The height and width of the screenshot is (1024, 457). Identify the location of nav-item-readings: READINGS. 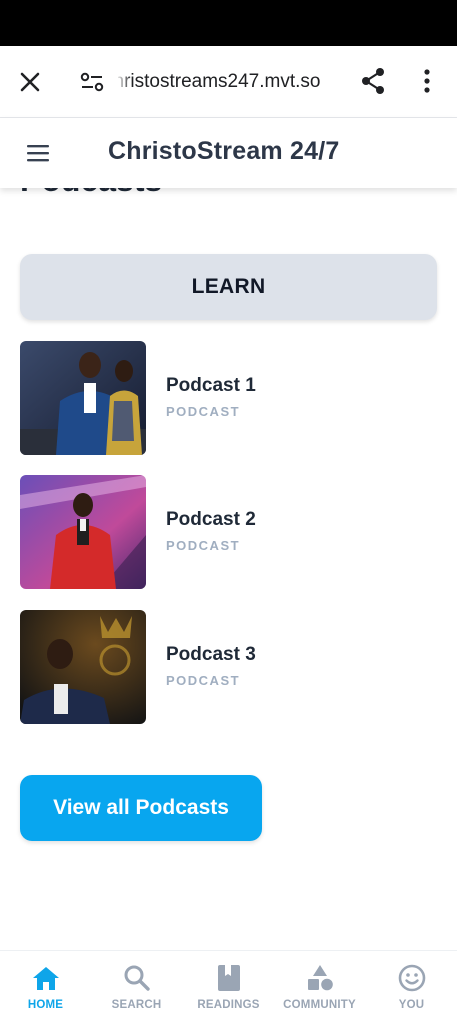
(228, 987).